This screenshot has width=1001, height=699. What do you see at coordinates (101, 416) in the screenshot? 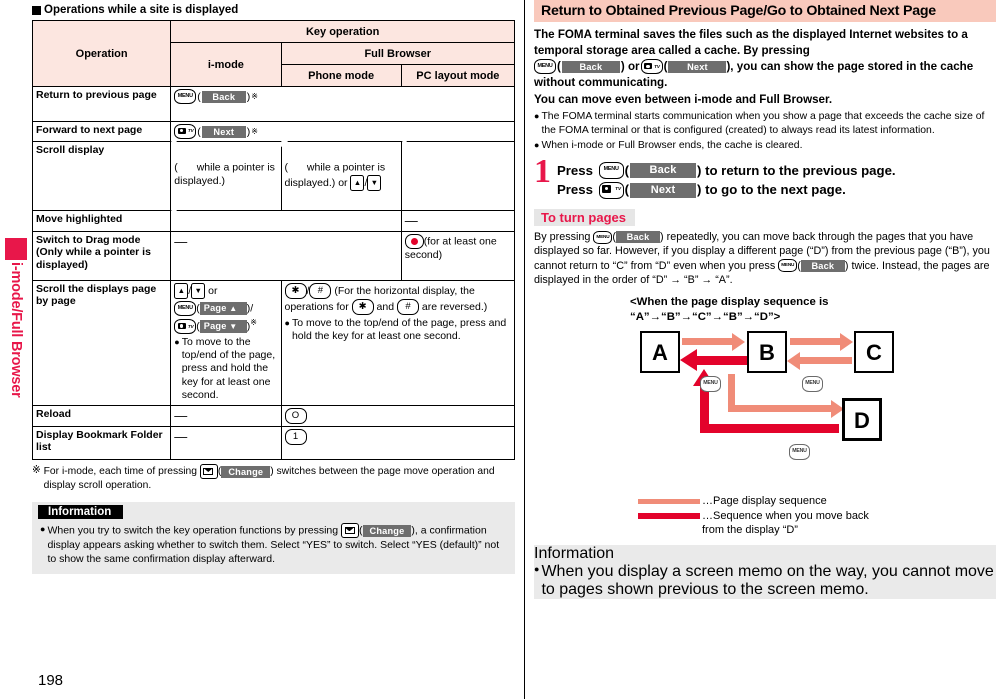
I see `row-label-reload: Reload` at bounding box center [101, 416].